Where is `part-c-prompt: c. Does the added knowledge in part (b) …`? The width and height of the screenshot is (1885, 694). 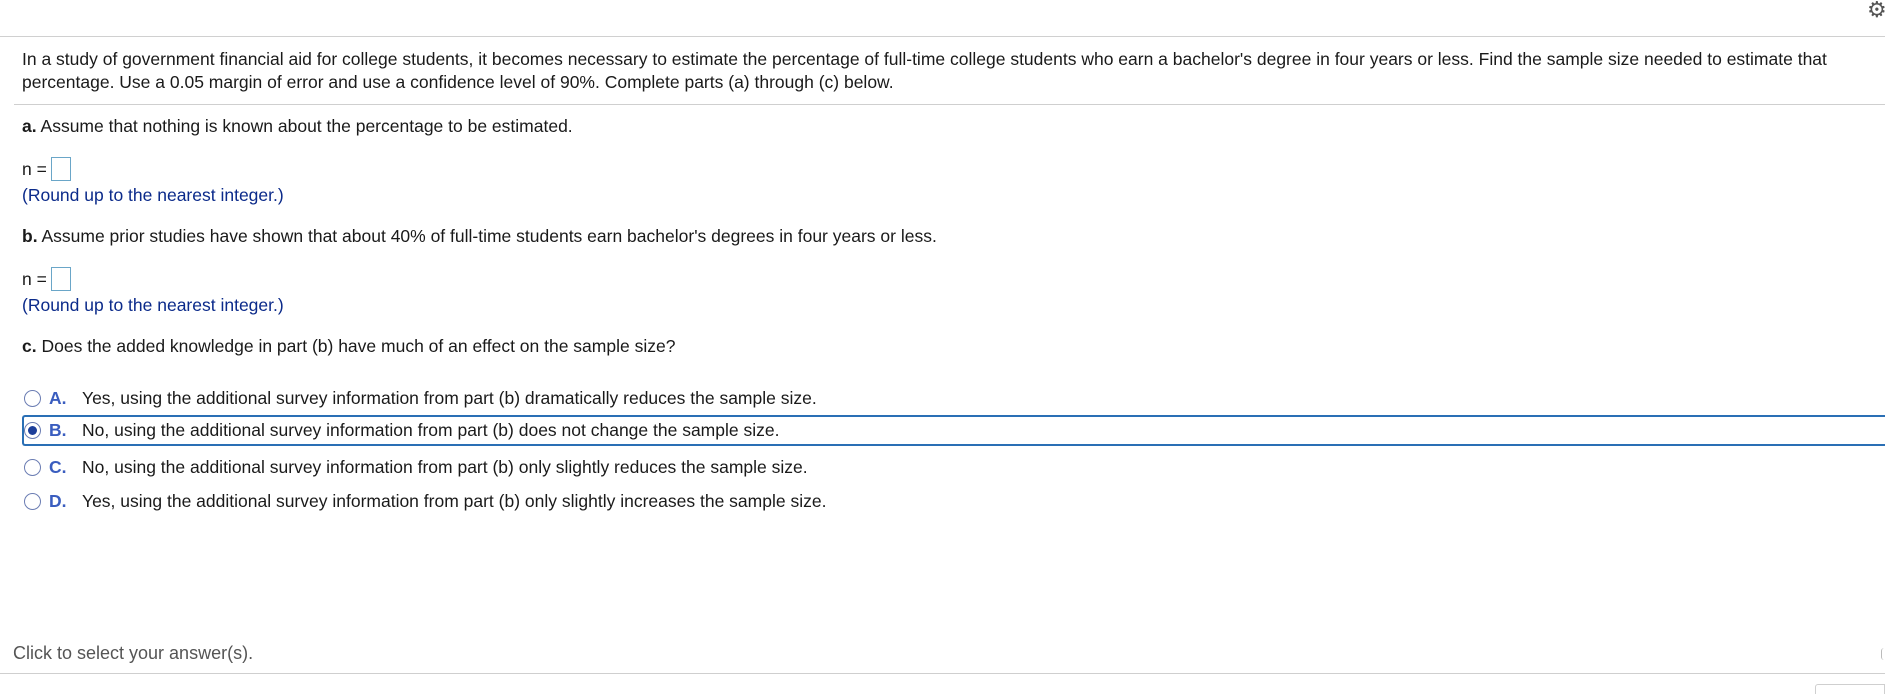 part-c-prompt: c. Does the added knowledge in part (b) … is located at coordinates (348, 346).